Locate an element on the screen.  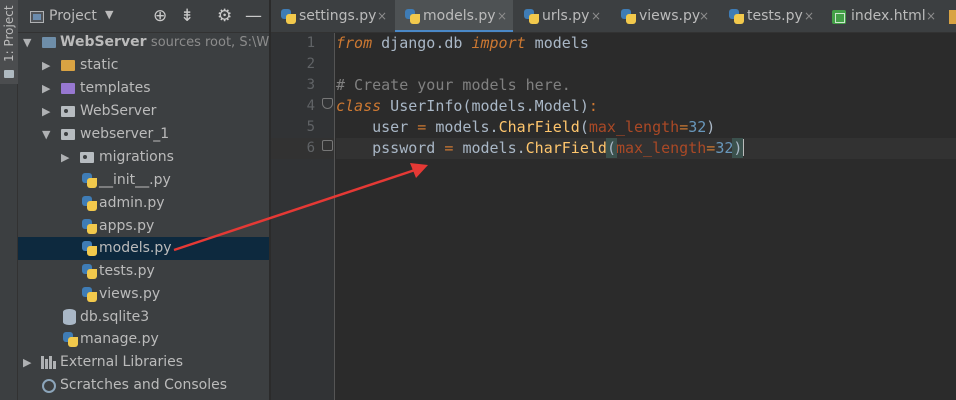
tree-item-static: ▶ static is located at coordinates (143, 65).